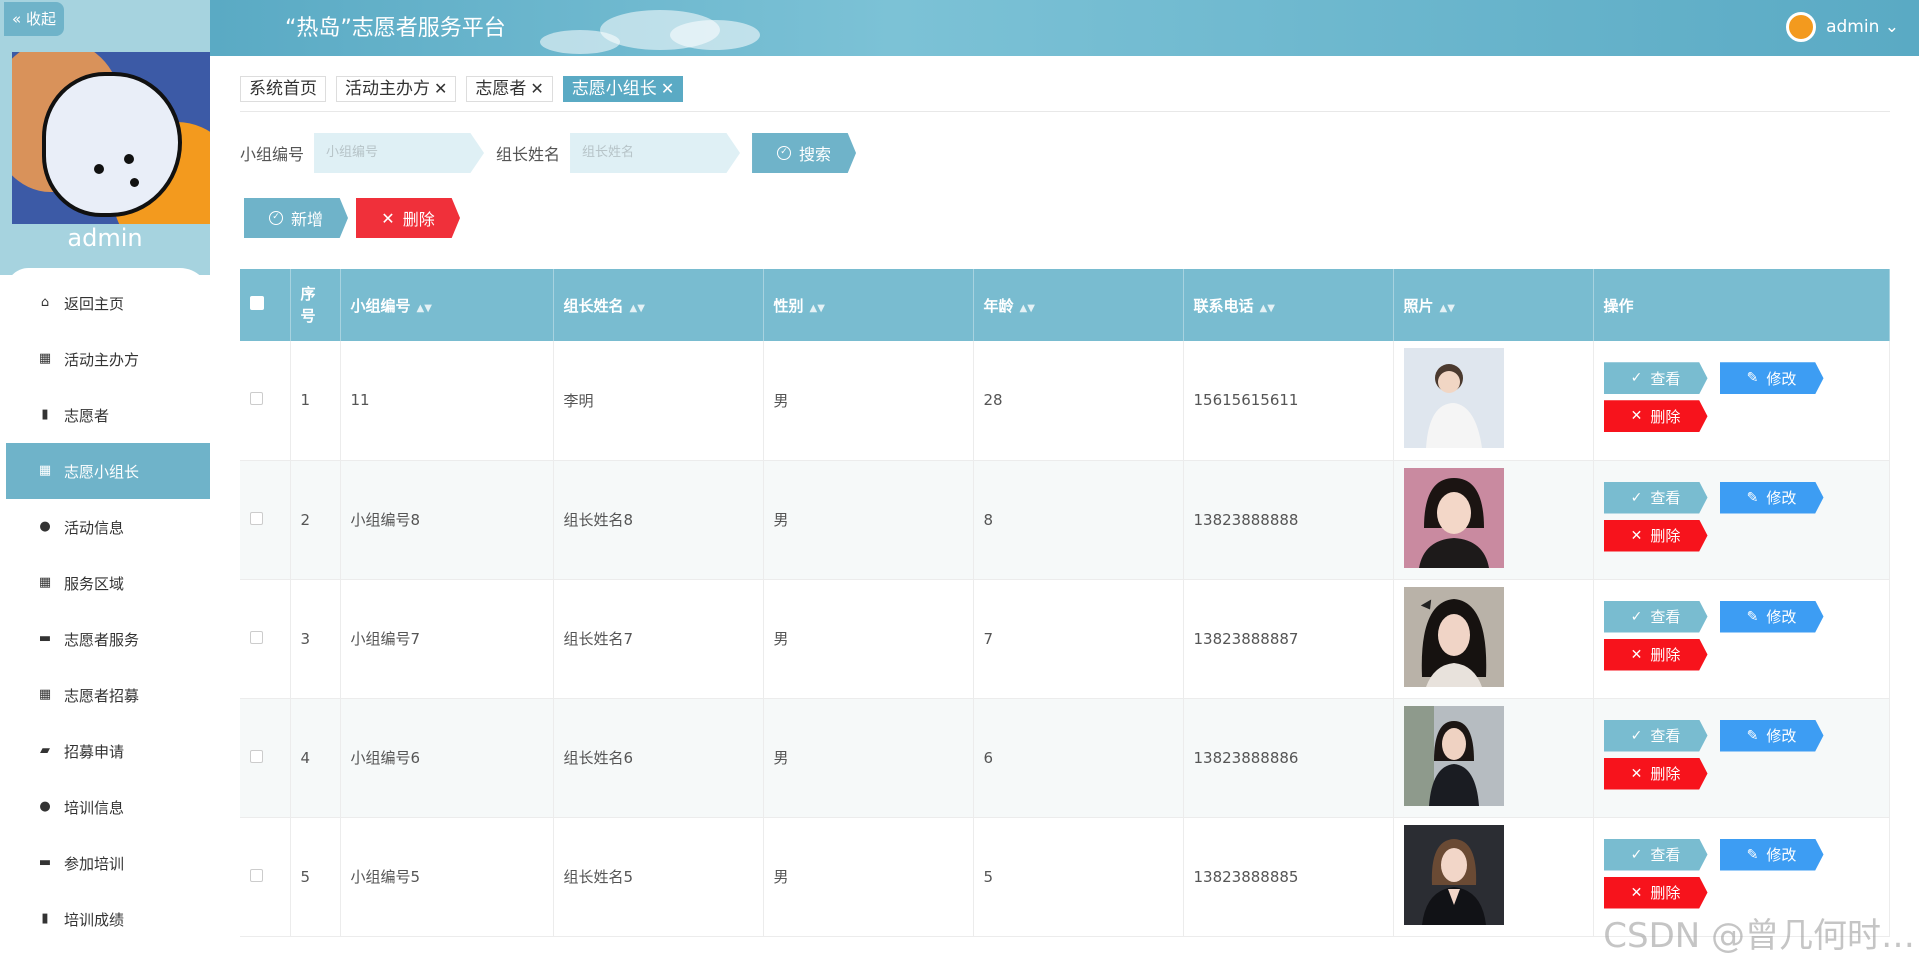  I want to click on sidebar-item-volunteer-service: ▬ 志愿者服务, so click(108, 639).